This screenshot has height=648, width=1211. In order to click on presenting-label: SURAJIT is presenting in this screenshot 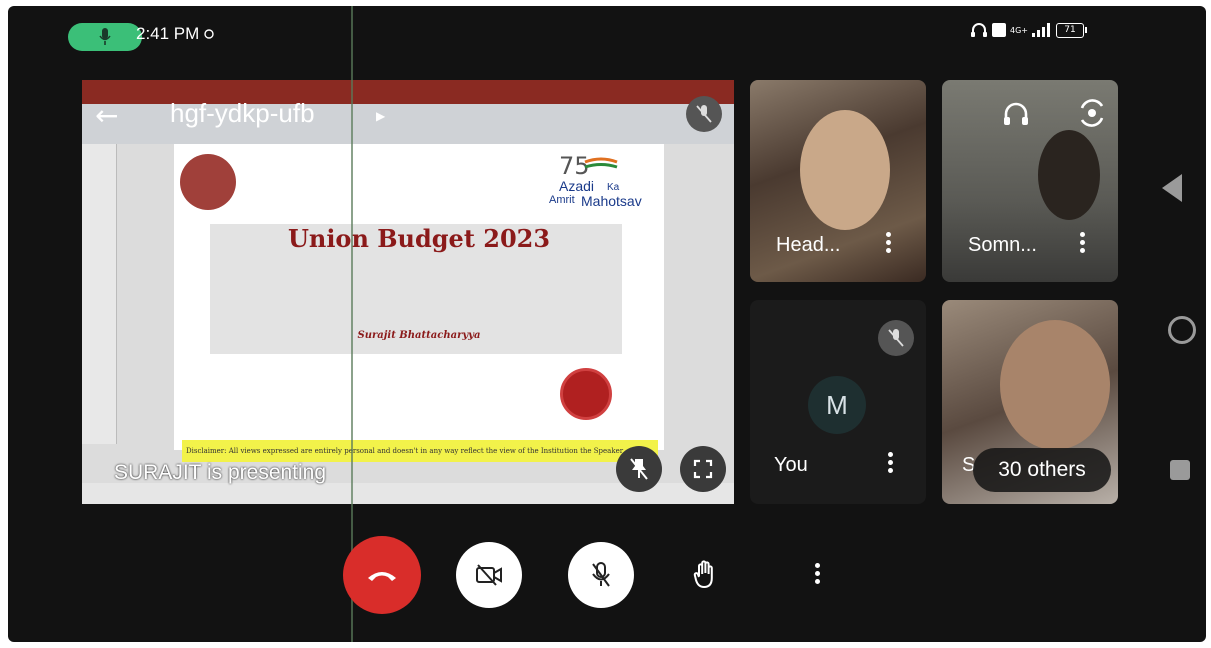, I will do `click(220, 472)`.